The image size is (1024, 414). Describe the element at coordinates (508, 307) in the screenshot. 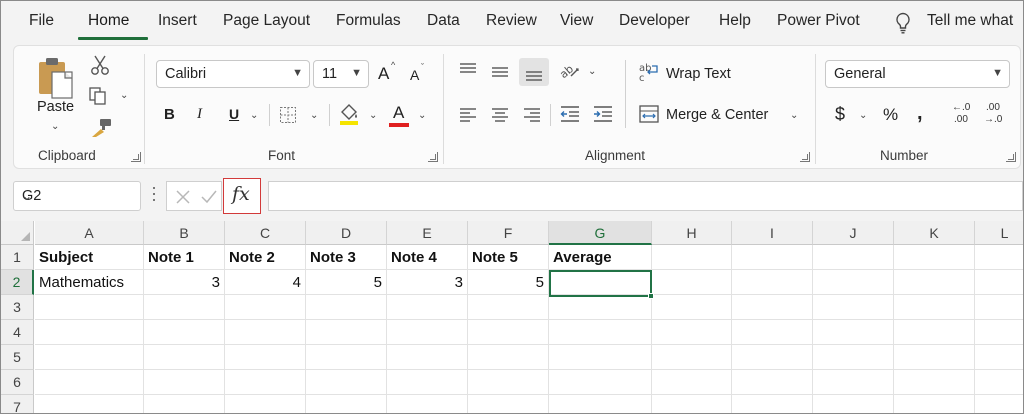

I see `cell-f3` at that location.